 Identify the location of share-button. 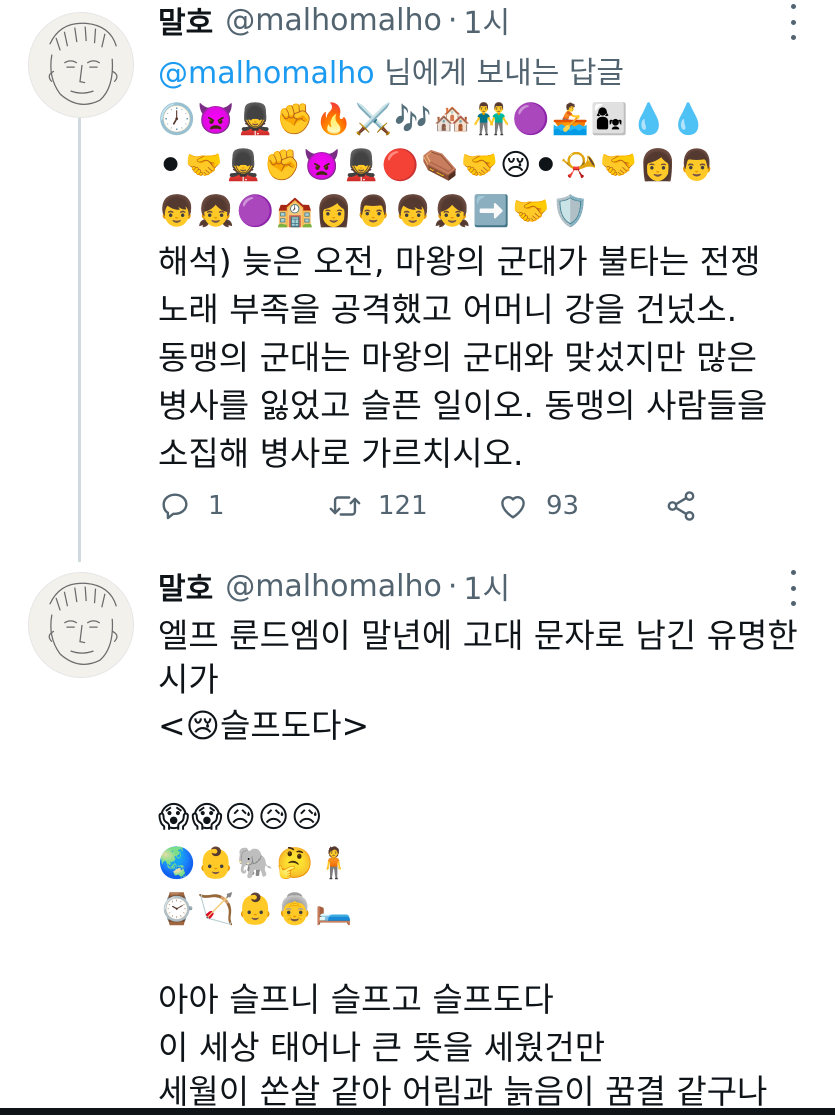
(689, 506).